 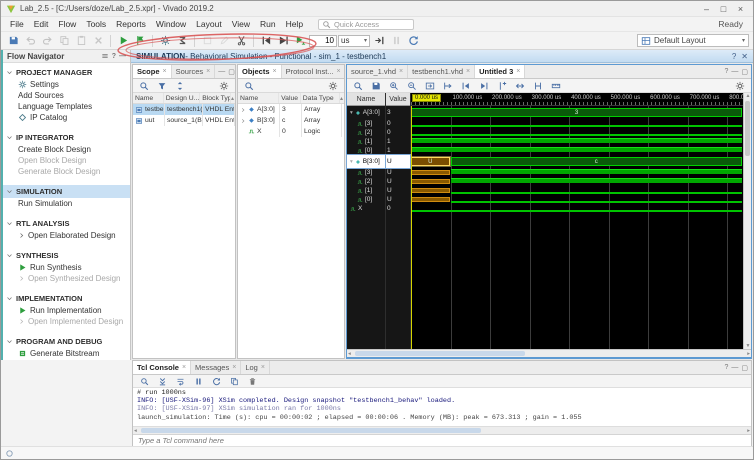 What do you see at coordinates (96, 24) in the screenshot?
I see `menu-tools: Tools` at bounding box center [96, 24].